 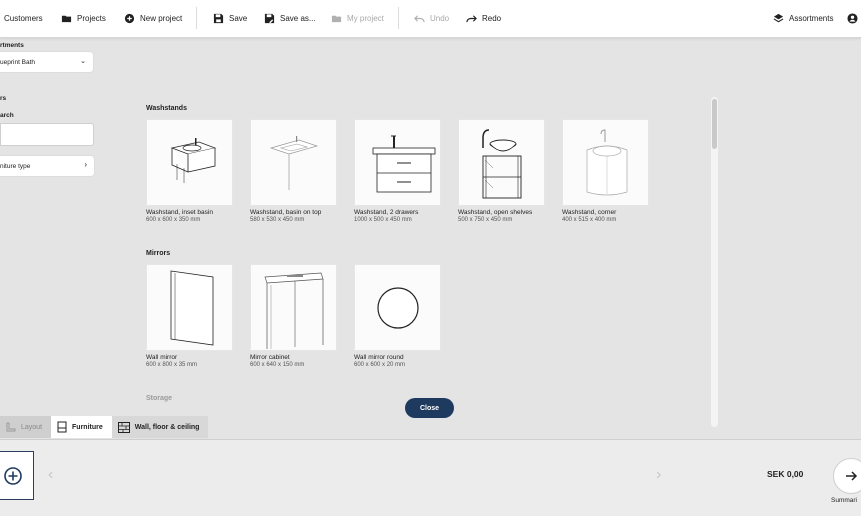 What do you see at coordinates (12, 45) in the screenshot?
I see `departments-label: rtments` at bounding box center [12, 45].